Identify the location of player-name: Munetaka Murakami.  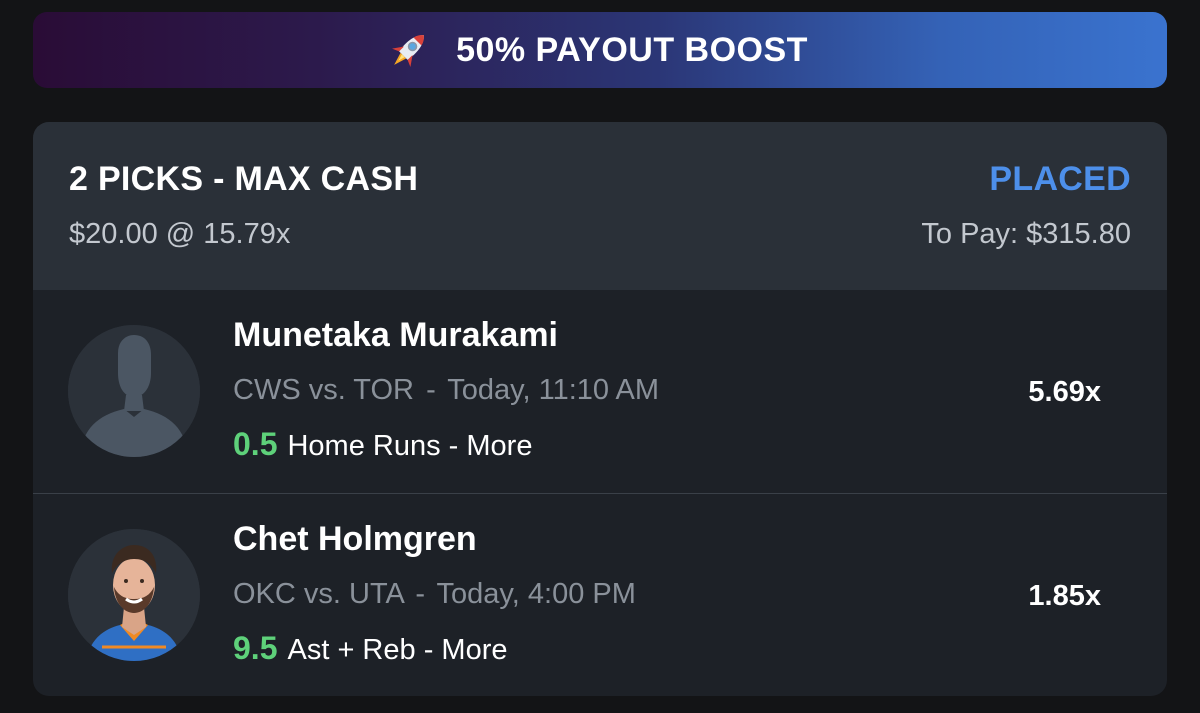
(395, 335).